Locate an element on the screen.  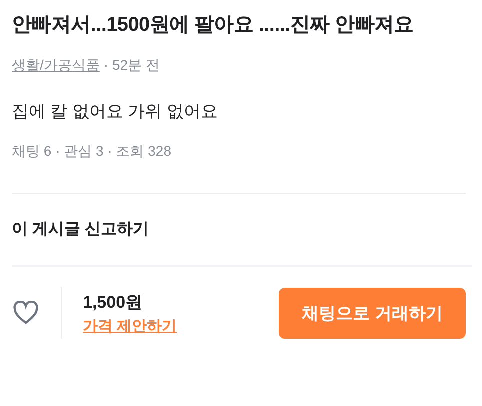
heart-icon is located at coordinates (26, 313).